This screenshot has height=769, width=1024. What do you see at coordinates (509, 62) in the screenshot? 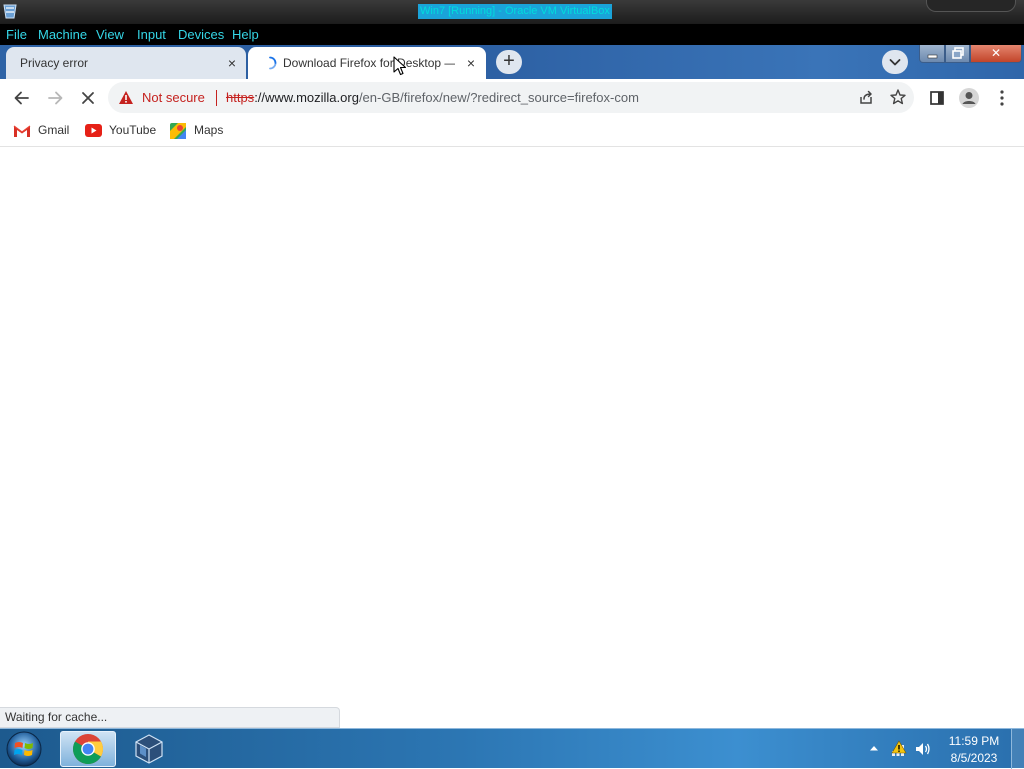
I see `new-tab-button: +` at bounding box center [509, 62].